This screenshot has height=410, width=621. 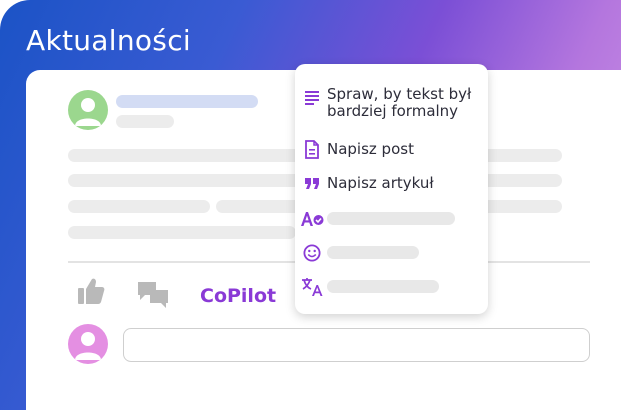 I want to click on chat-icon, so click(x=153, y=295).